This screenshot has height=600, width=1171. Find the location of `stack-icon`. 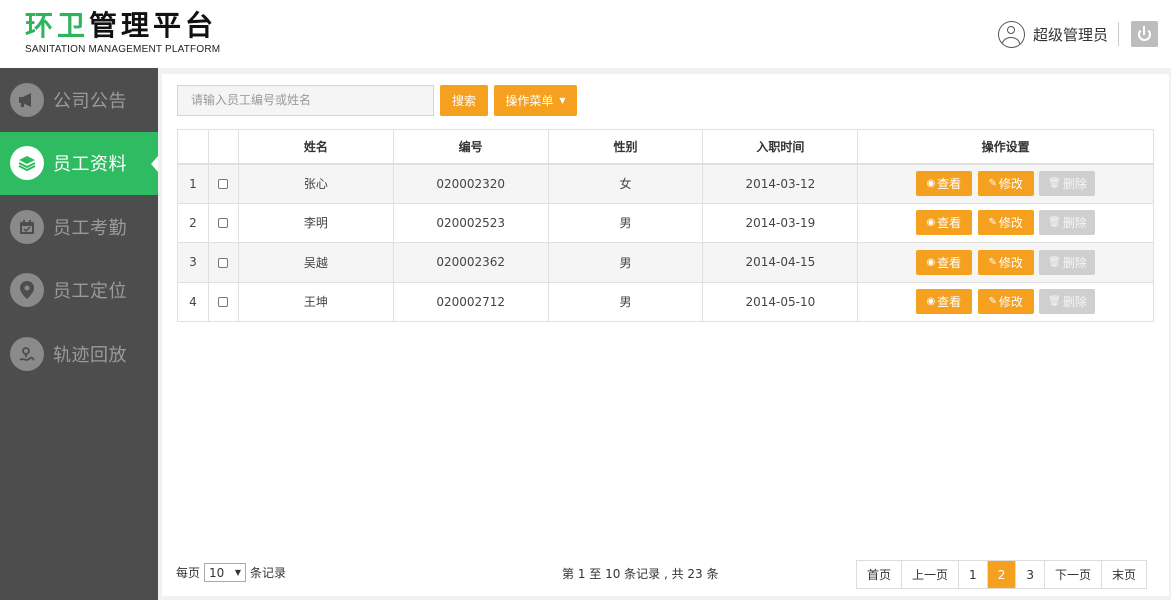

stack-icon is located at coordinates (27, 163).